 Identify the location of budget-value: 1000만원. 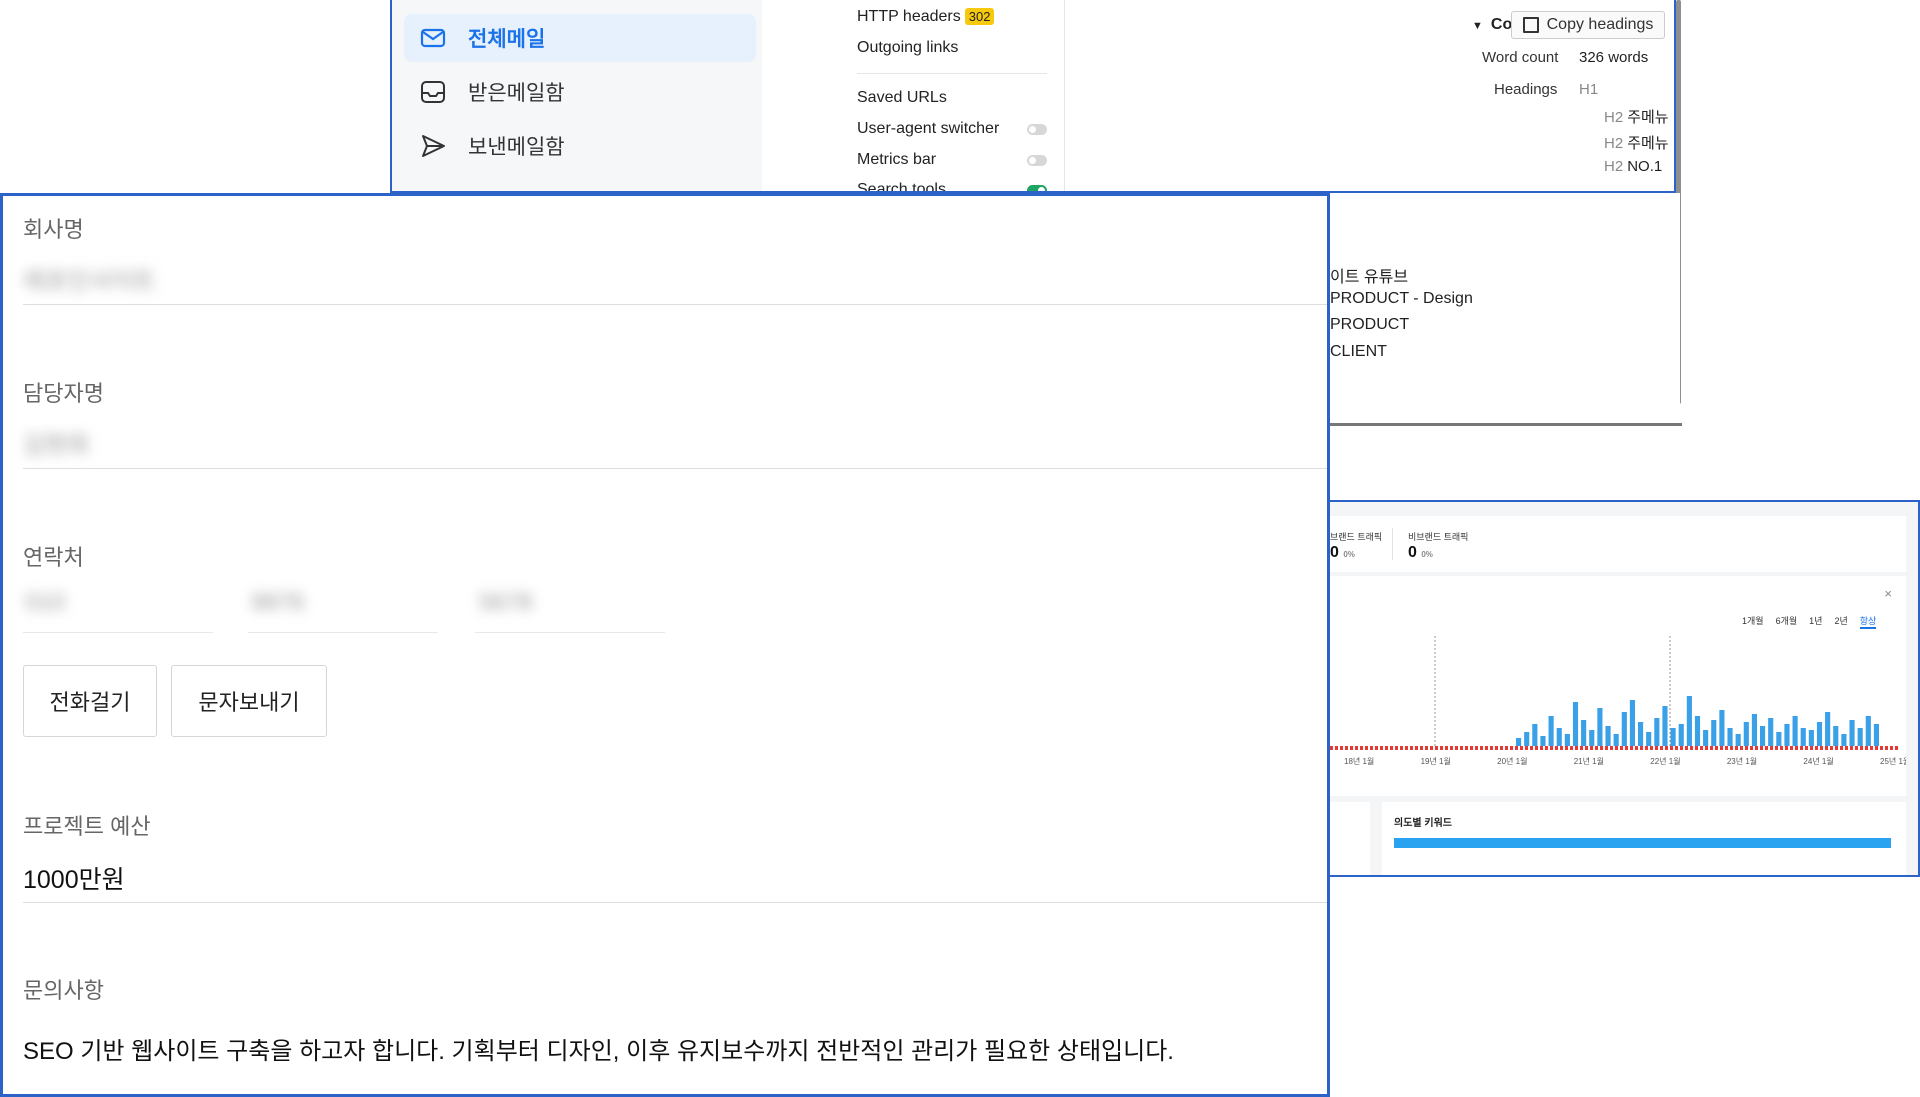
(74, 880).